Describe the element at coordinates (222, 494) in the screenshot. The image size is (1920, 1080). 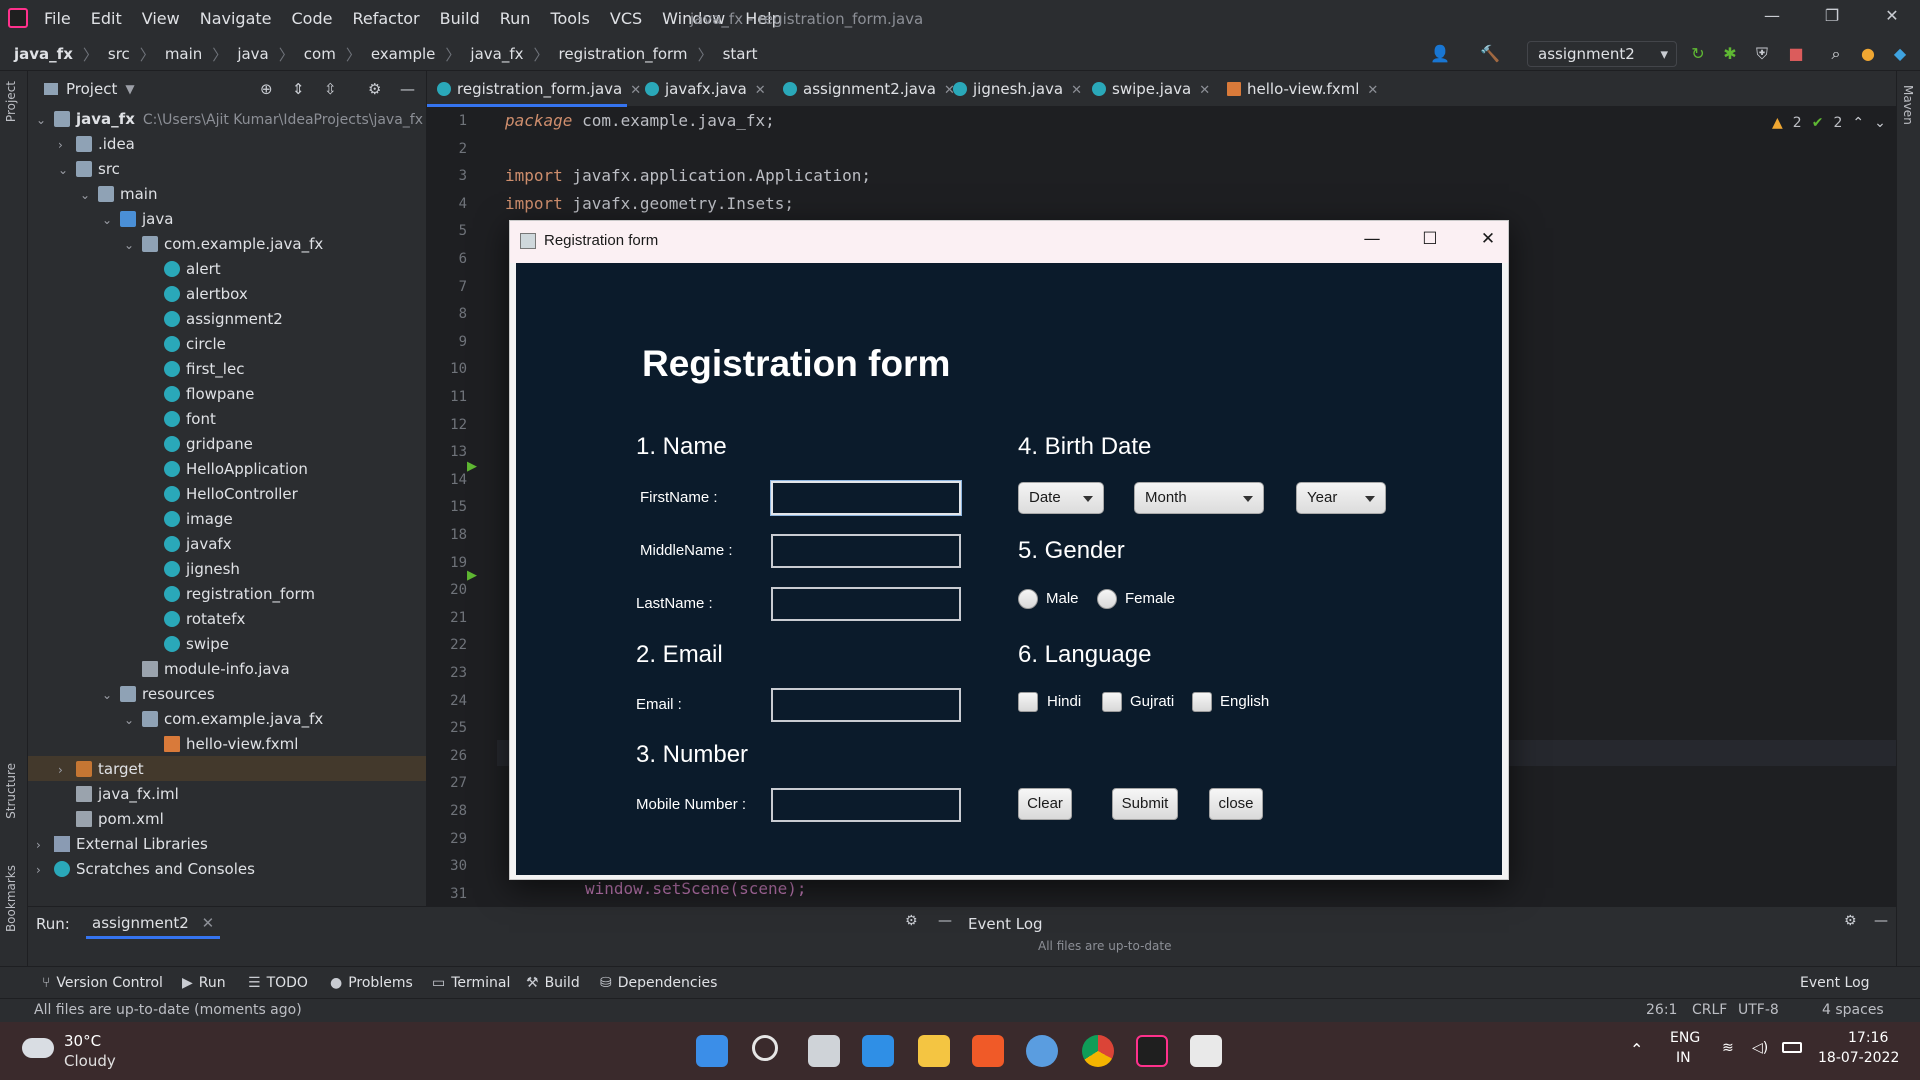
I see `tree-item: HelloController` at that location.